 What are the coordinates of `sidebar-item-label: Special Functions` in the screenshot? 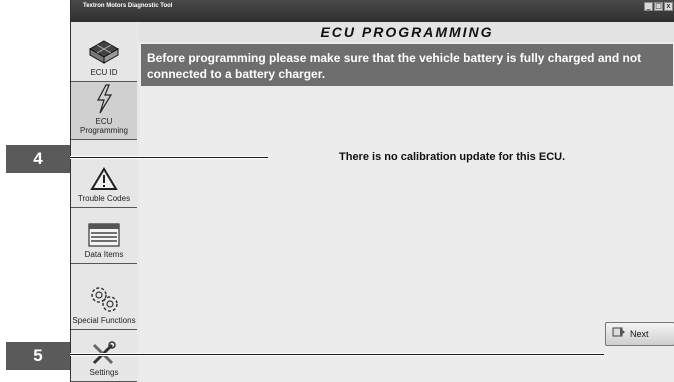 It's located at (104, 320).